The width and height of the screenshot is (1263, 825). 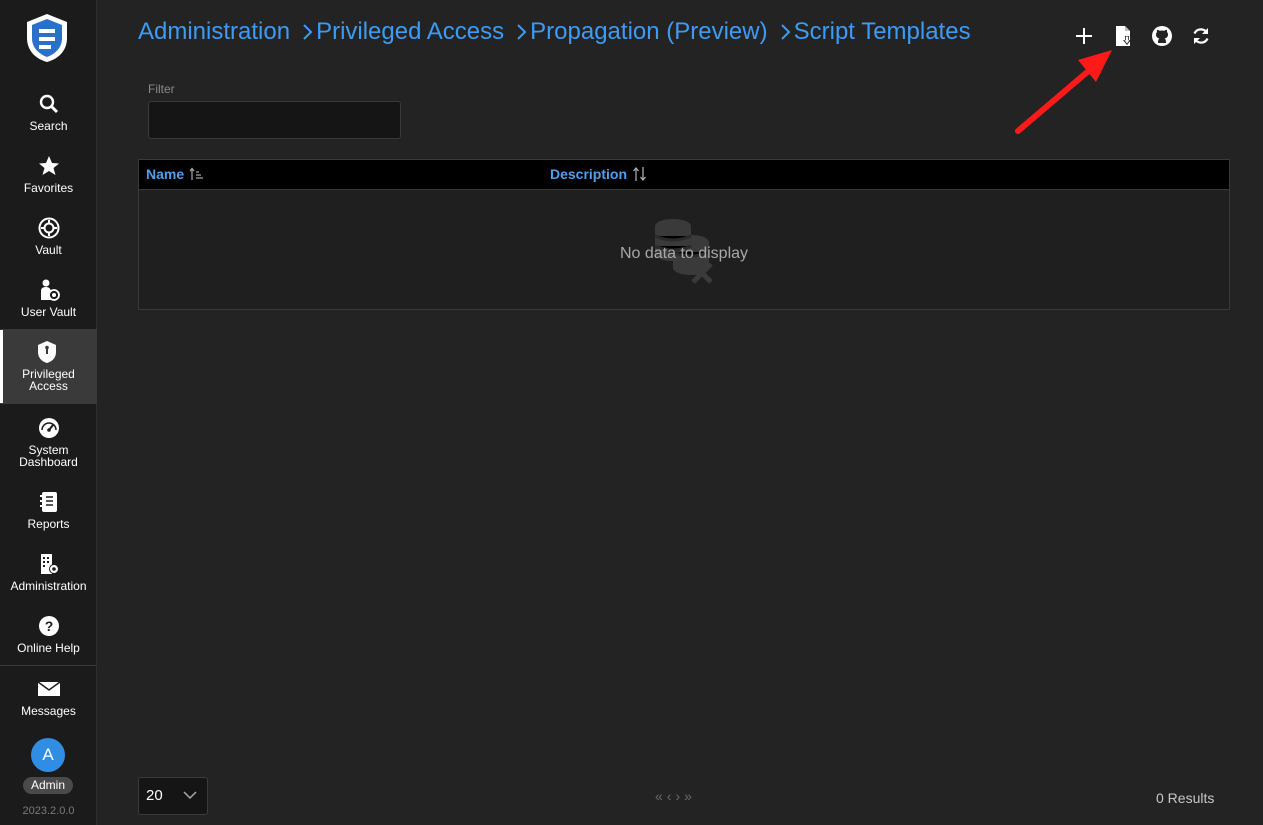 What do you see at coordinates (48, 811) in the screenshot?
I see `version-label: 2023.2.0.0` at bounding box center [48, 811].